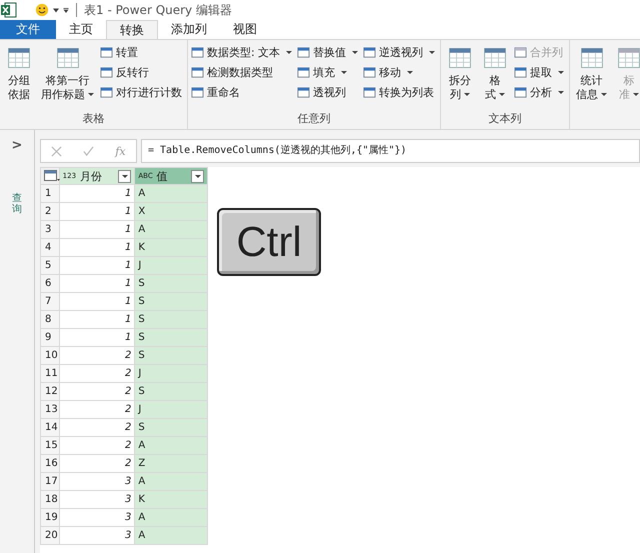 This screenshot has height=553, width=640. I want to click on ribbon-tab: 添加列, so click(189, 29).